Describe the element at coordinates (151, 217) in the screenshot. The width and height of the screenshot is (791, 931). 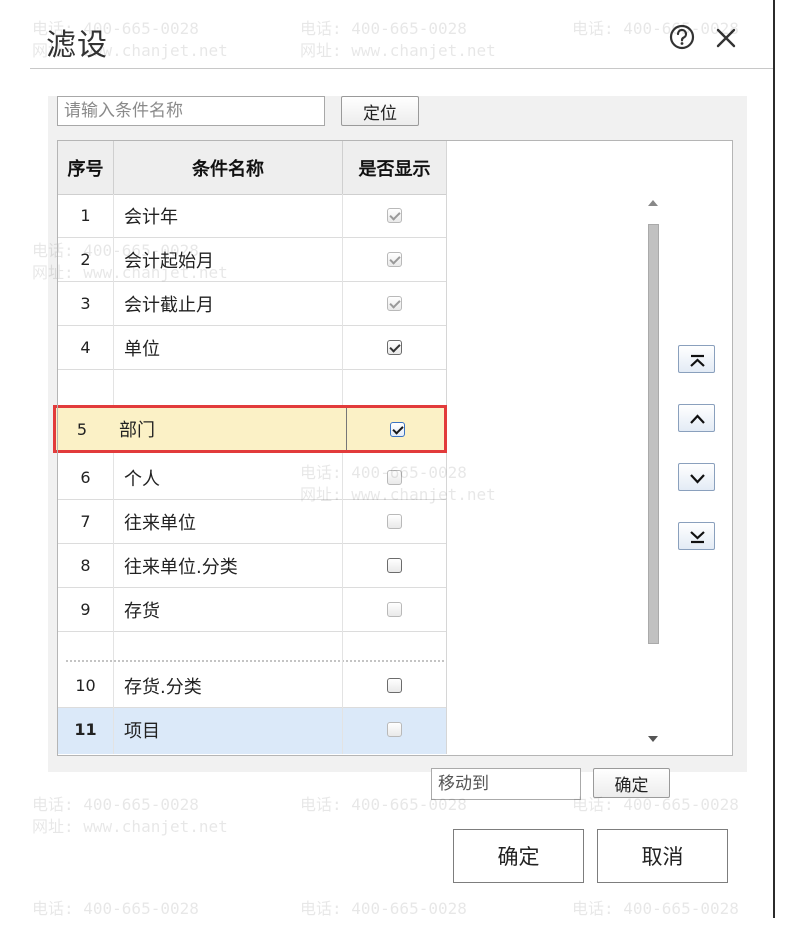
I see `row-condition-name: 会计年` at that location.